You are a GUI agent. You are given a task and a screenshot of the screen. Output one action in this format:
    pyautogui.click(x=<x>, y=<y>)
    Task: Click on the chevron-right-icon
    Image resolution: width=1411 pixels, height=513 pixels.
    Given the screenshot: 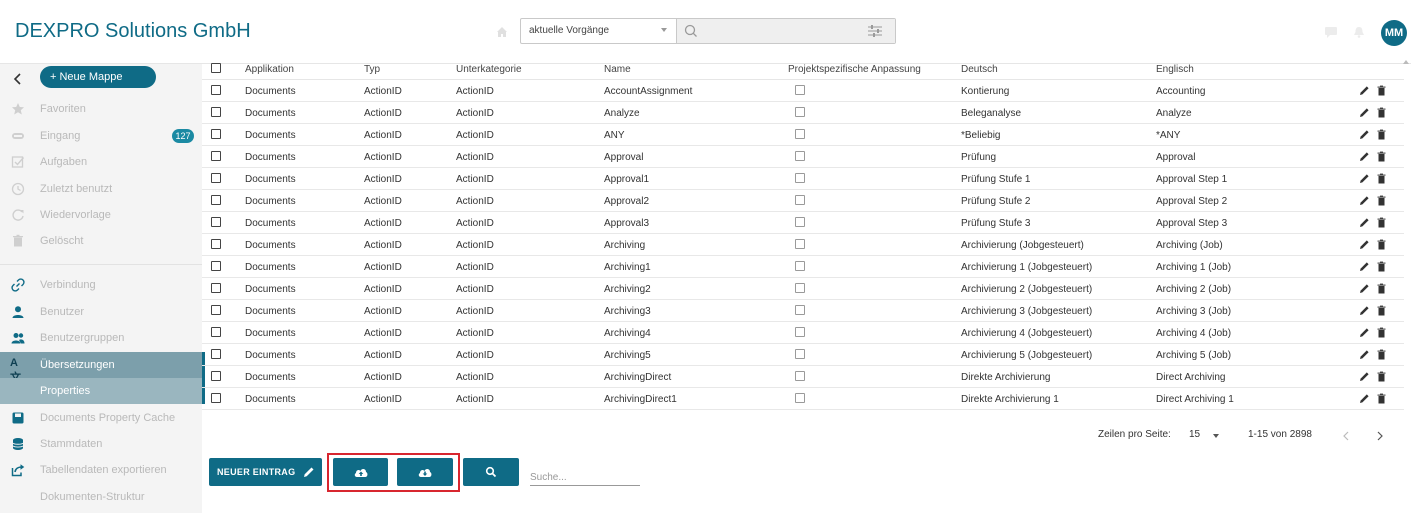 What is the action you would take?
    pyautogui.click(x=1380, y=436)
    